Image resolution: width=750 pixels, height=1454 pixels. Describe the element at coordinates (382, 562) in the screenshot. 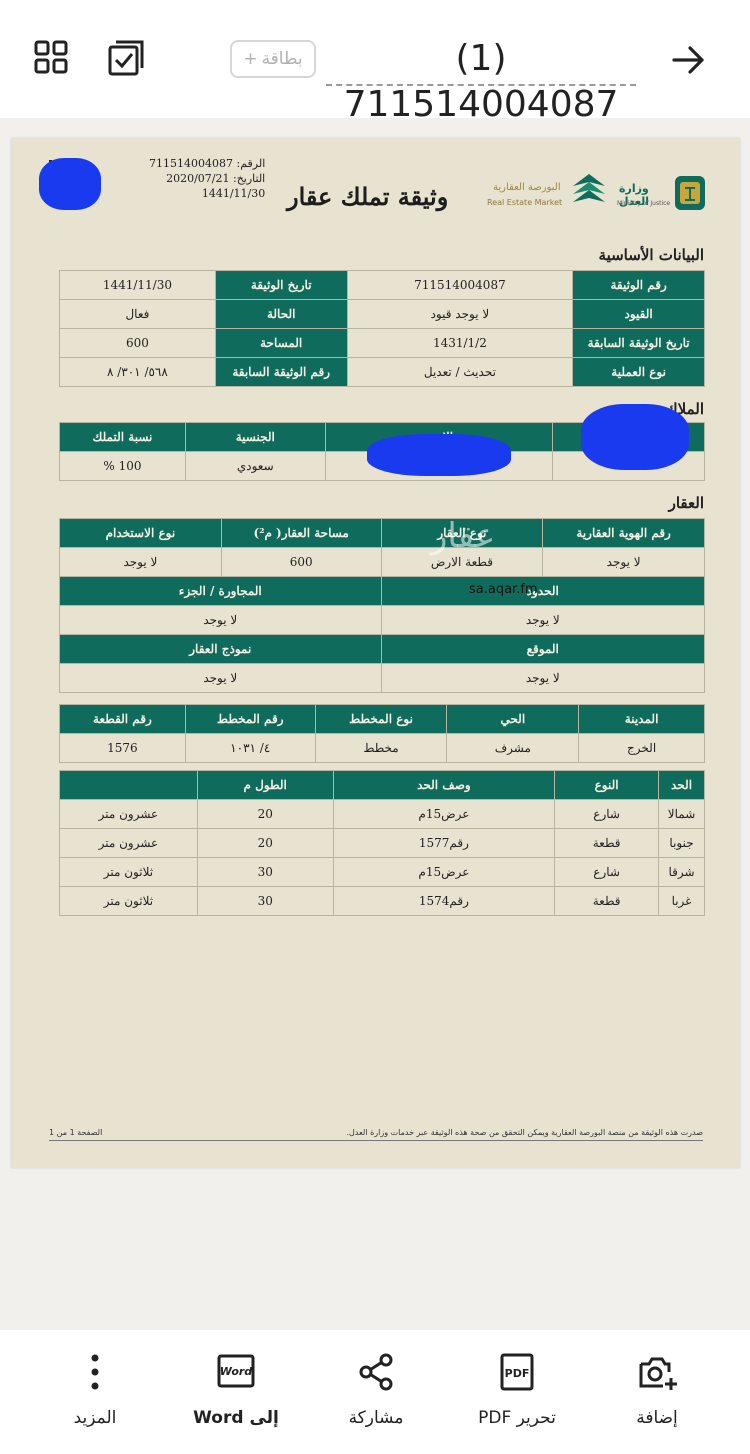

I see `table-row: لا يوجد قطعة الارض 600 لا يوجد` at that location.